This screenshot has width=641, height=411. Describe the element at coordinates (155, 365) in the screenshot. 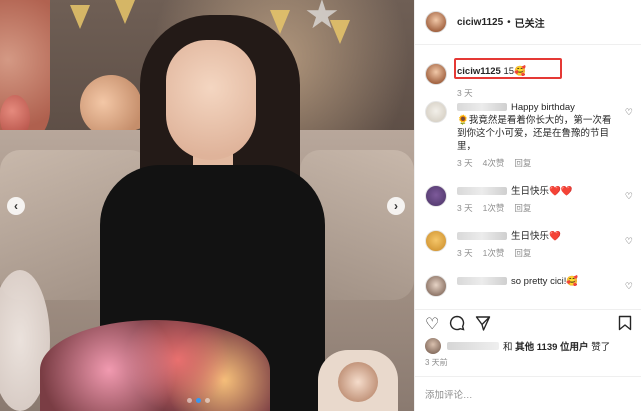

I see `flower-bouquet` at that location.